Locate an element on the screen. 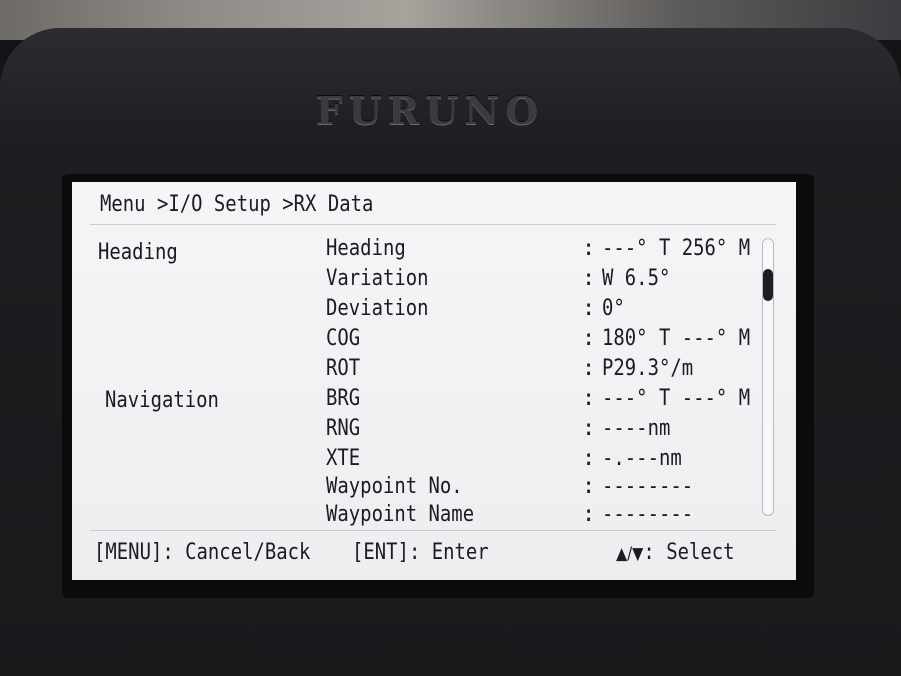 This screenshot has width=901, height=676. row-value: 180° T ---° M is located at coordinates (676, 338).